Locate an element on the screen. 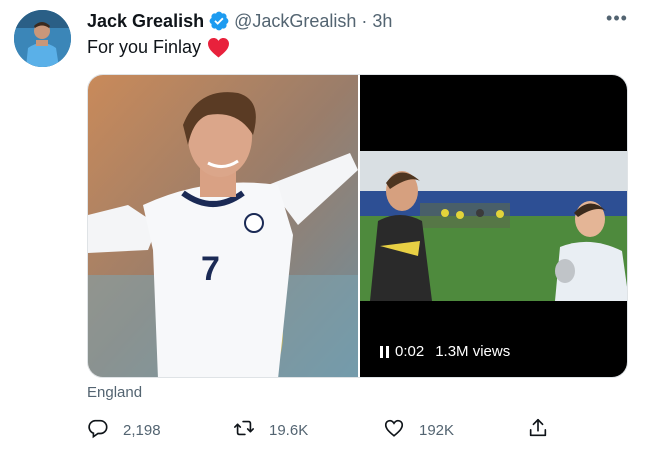 The height and width of the screenshot is (453, 648). tweet-timestamp: 3h is located at coordinates (382, 21).